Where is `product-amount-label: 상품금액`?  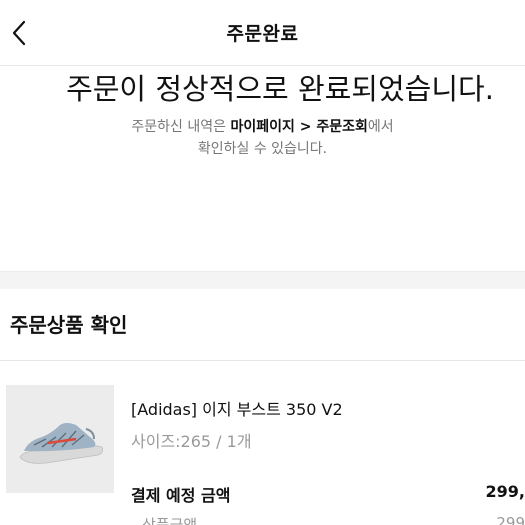 product-amount-label: 상품금액 is located at coordinates (170, 520).